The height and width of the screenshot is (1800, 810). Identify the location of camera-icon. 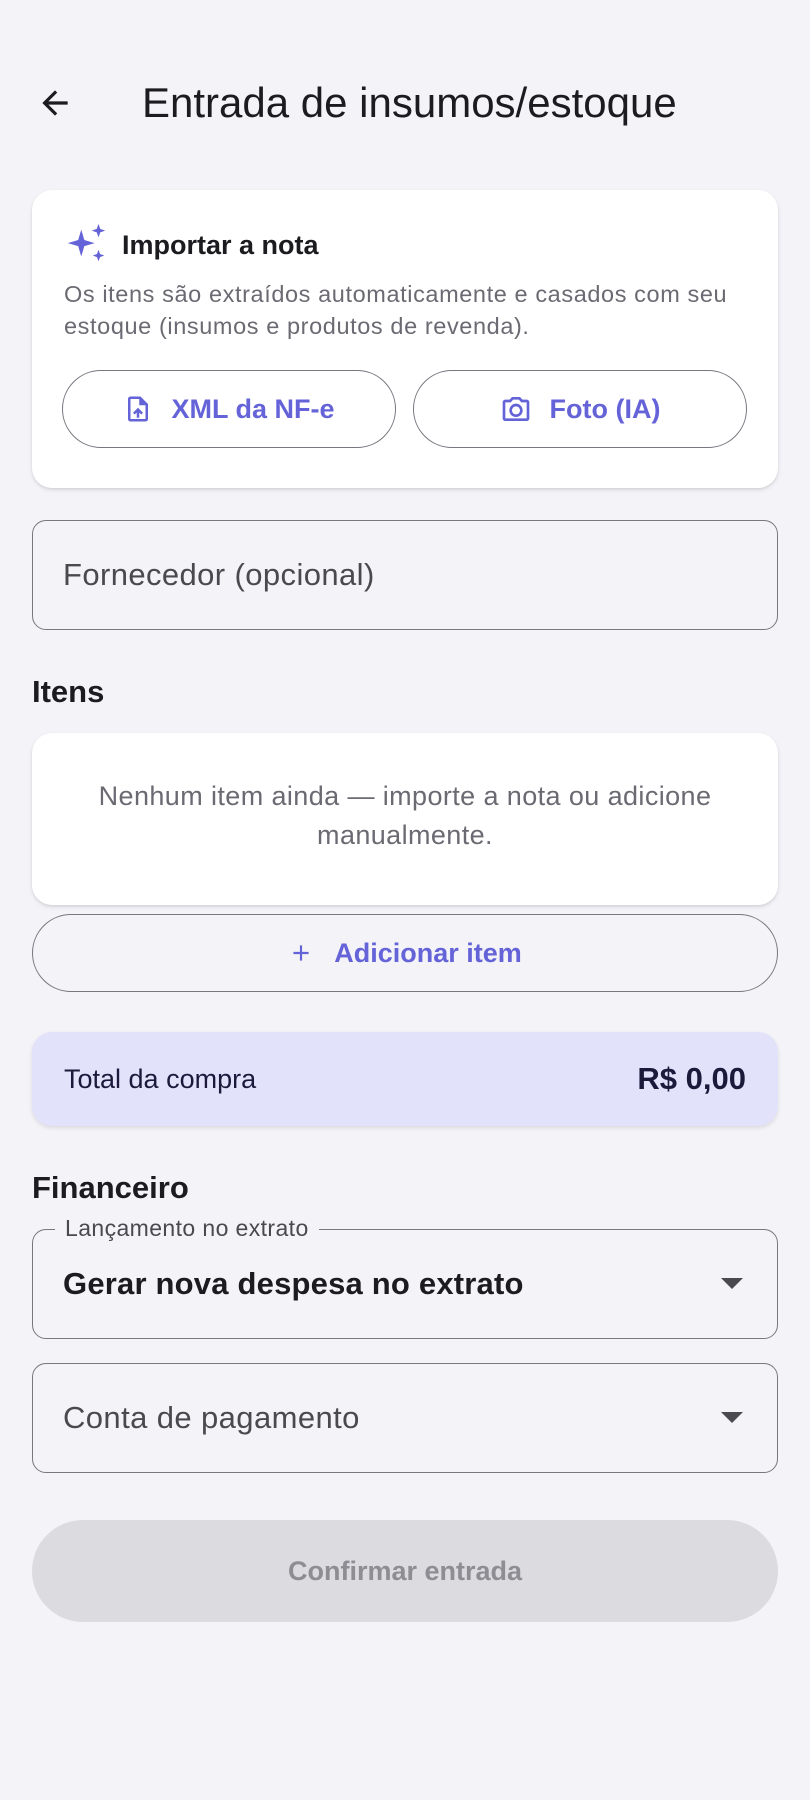
(515, 409).